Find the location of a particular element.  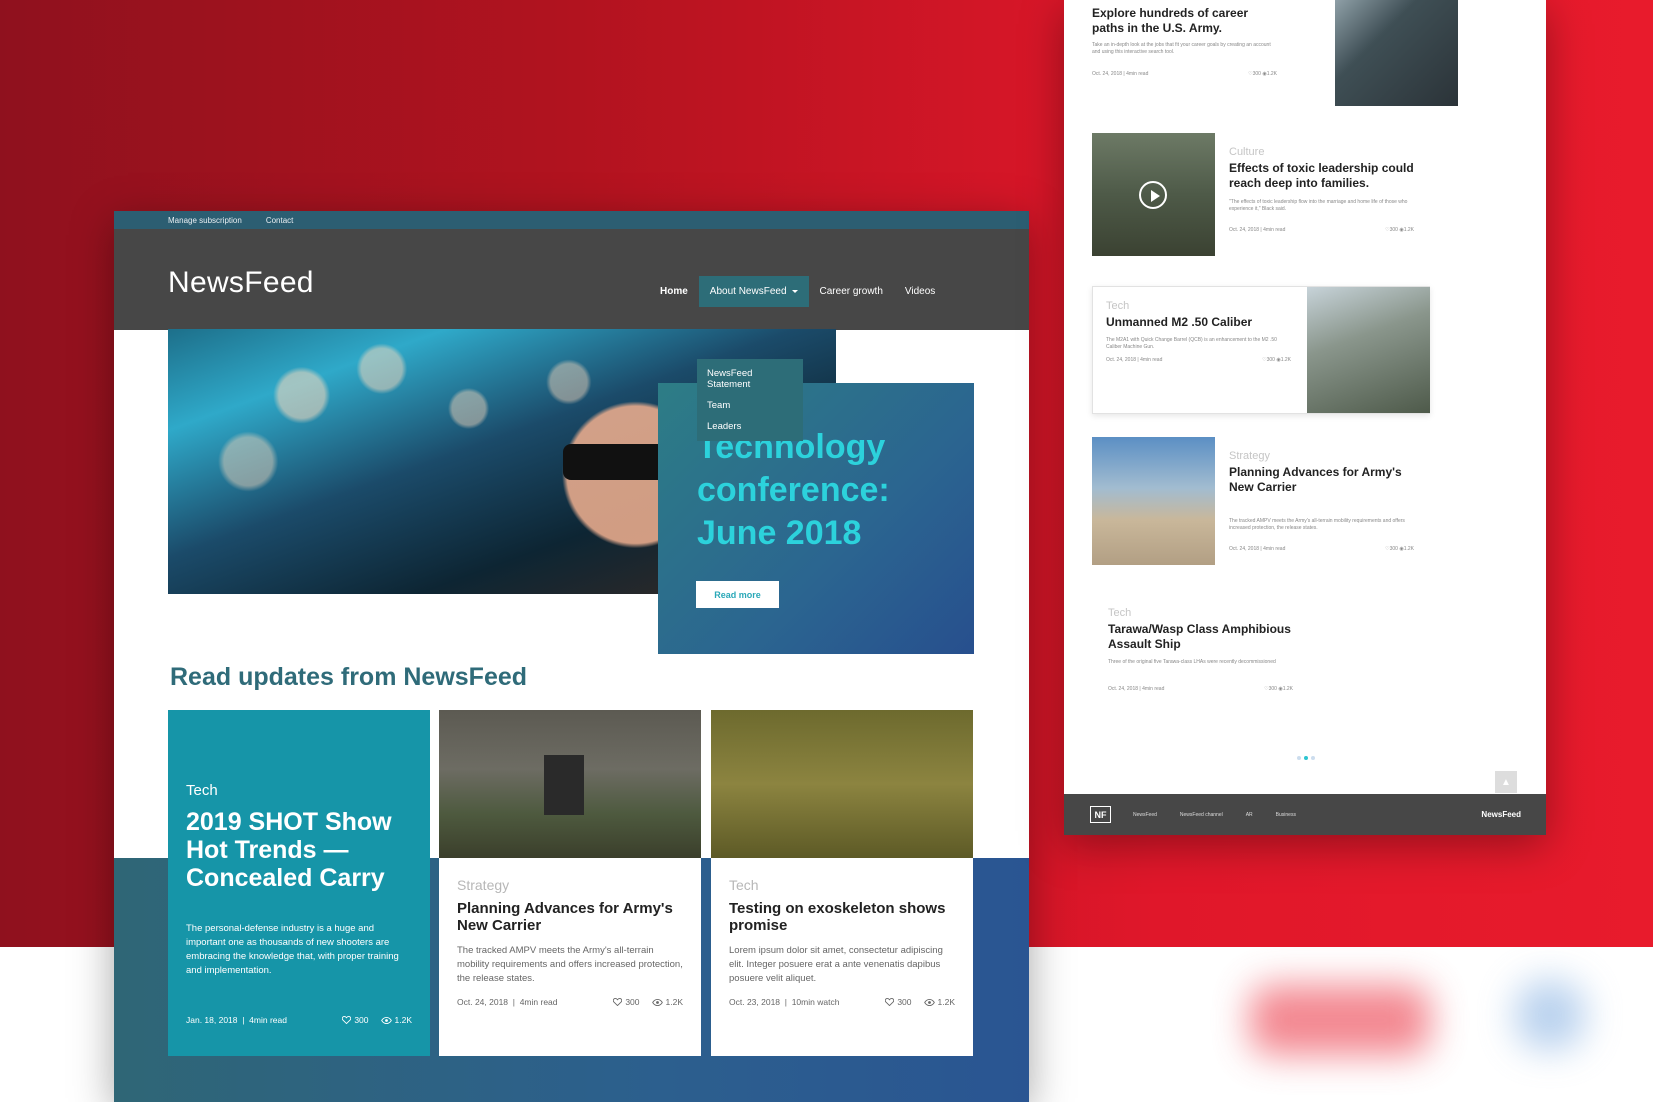

site-logo: NewsFeed is located at coordinates (241, 283).